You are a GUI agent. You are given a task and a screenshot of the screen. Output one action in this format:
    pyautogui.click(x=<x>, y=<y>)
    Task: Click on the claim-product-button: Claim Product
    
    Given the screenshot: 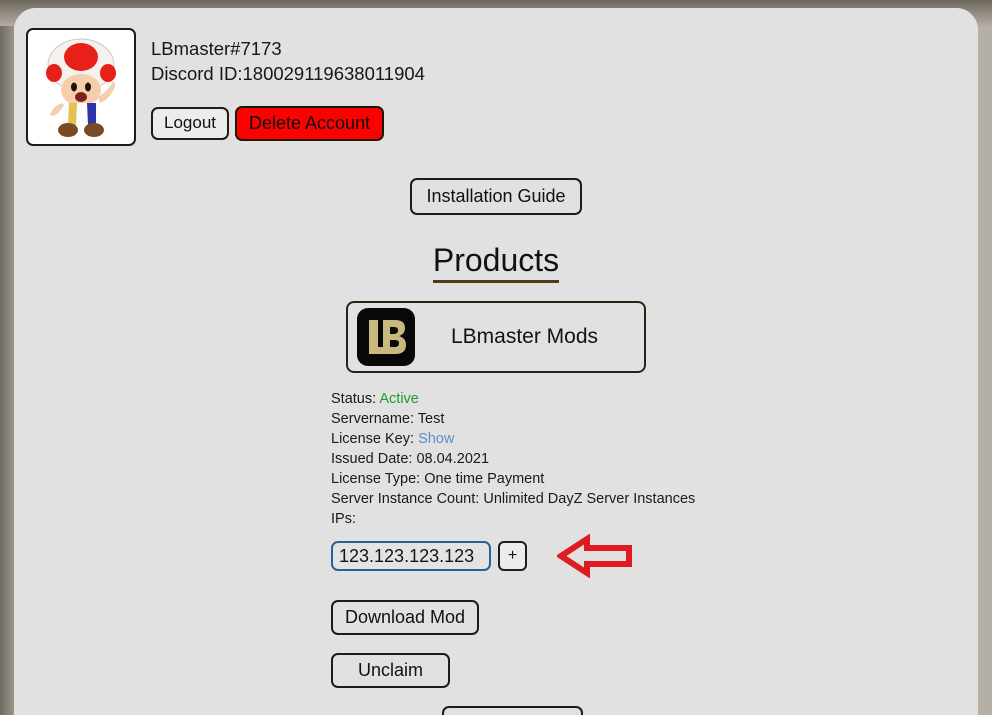 What is the action you would take?
    pyautogui.click(x=513, y=710)
    